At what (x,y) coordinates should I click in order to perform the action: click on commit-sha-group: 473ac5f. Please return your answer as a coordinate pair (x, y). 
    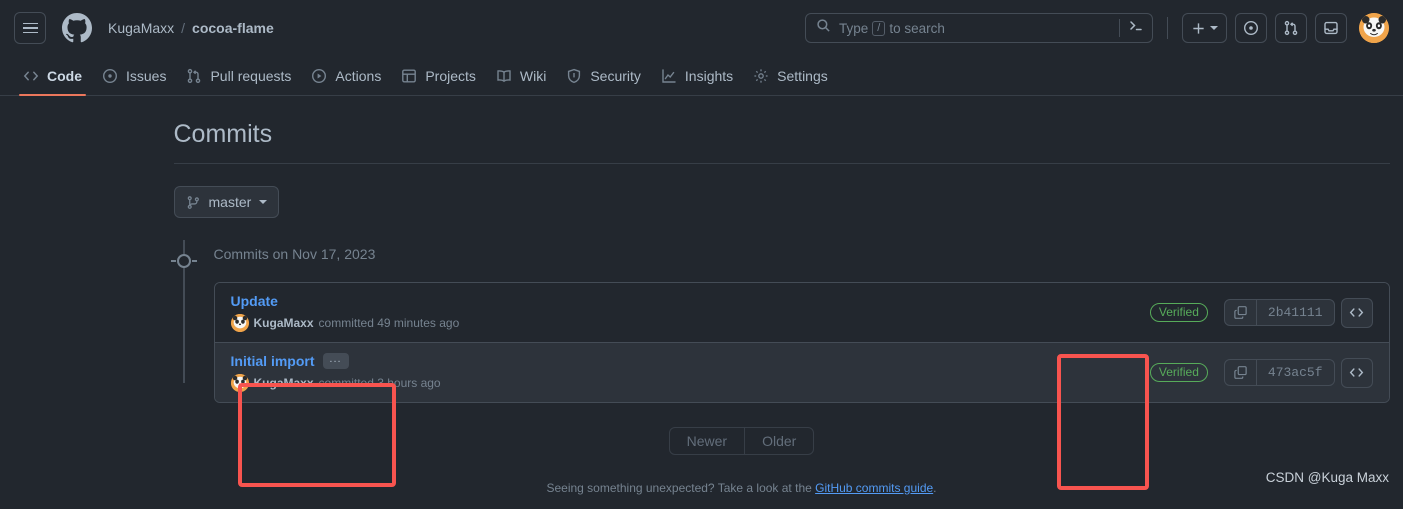
    Looking at the image, I should click on (1298, 372).